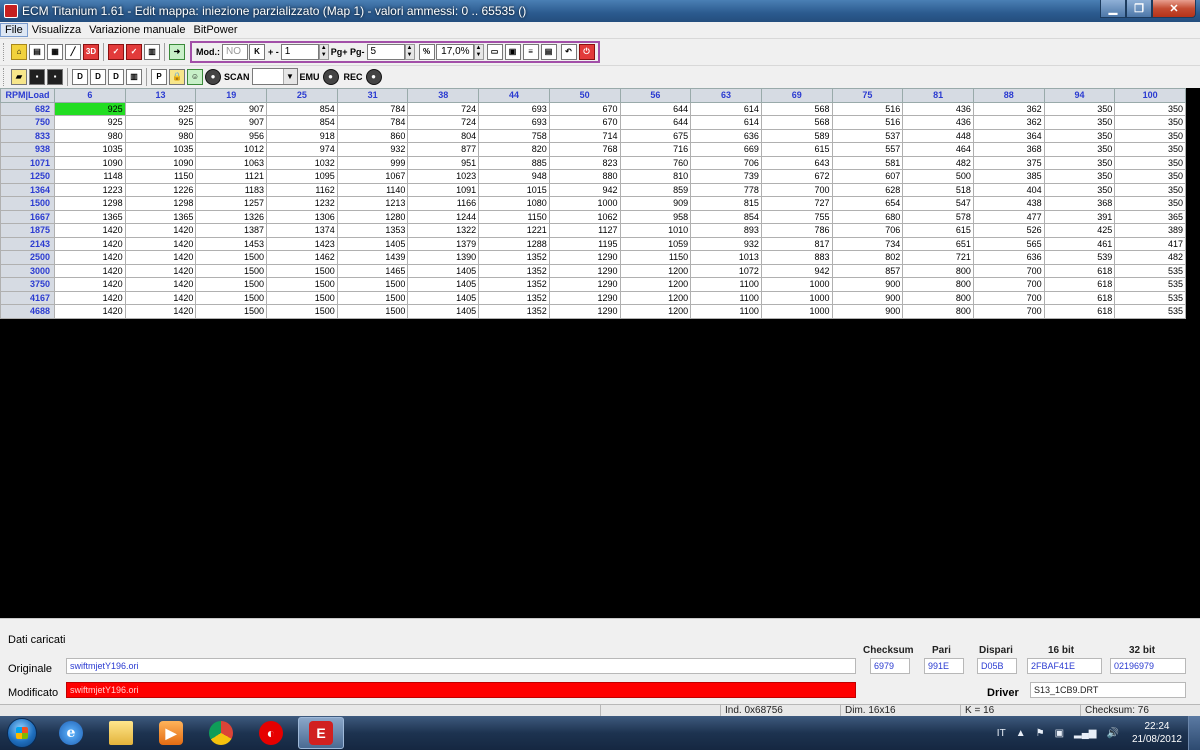 This screenshot has height=750, width=1200. I want to click on rpm-axis-header: 2143, so click(27, 243).